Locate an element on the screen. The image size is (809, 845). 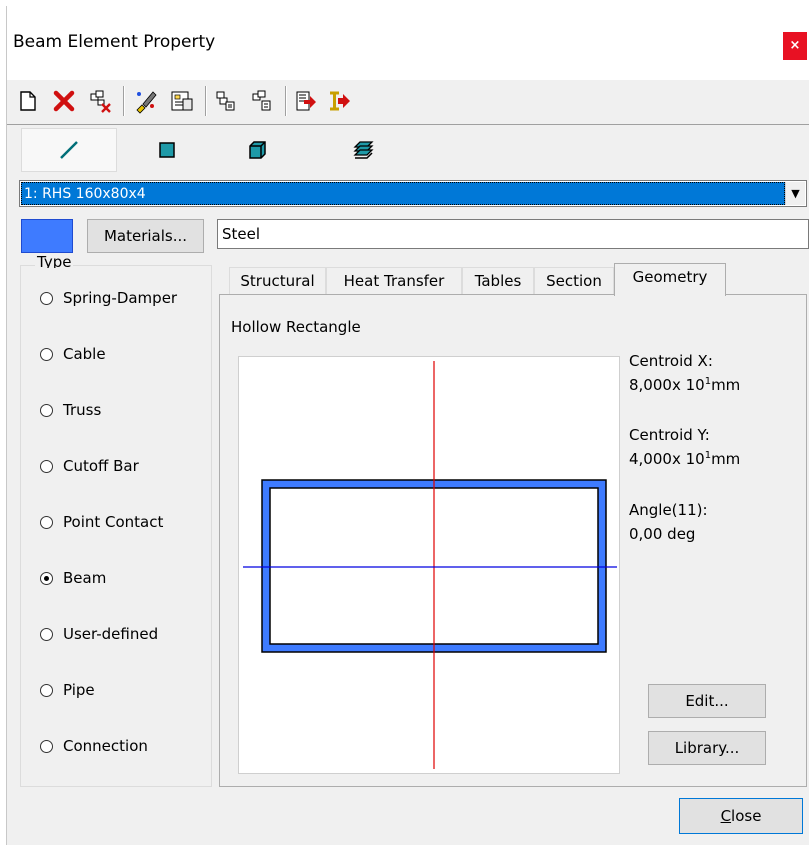
angle-value: 0,00 deg is located at coordinates (662, 534).